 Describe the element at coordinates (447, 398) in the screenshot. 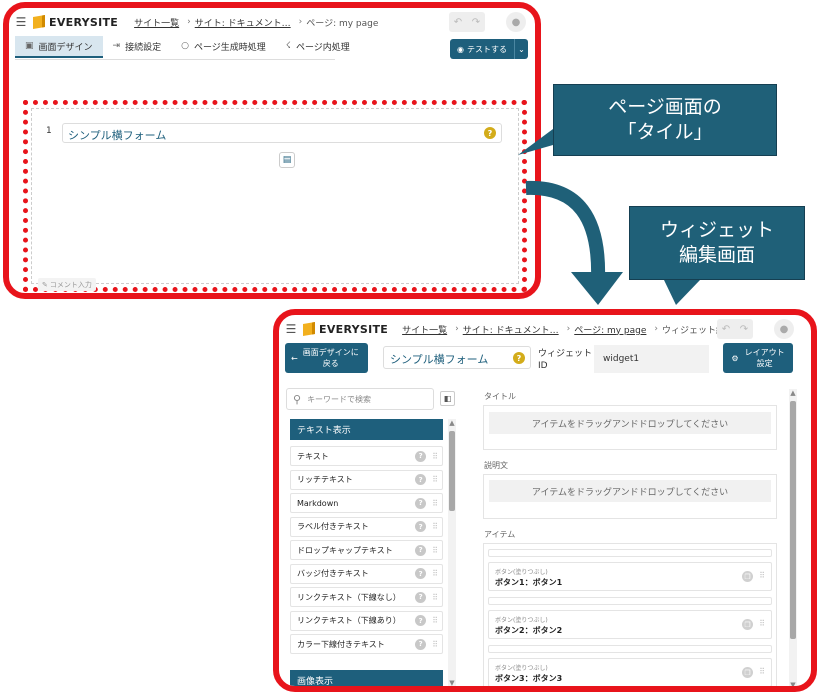

I see `panel-toggle-icon: ◧` at that location.